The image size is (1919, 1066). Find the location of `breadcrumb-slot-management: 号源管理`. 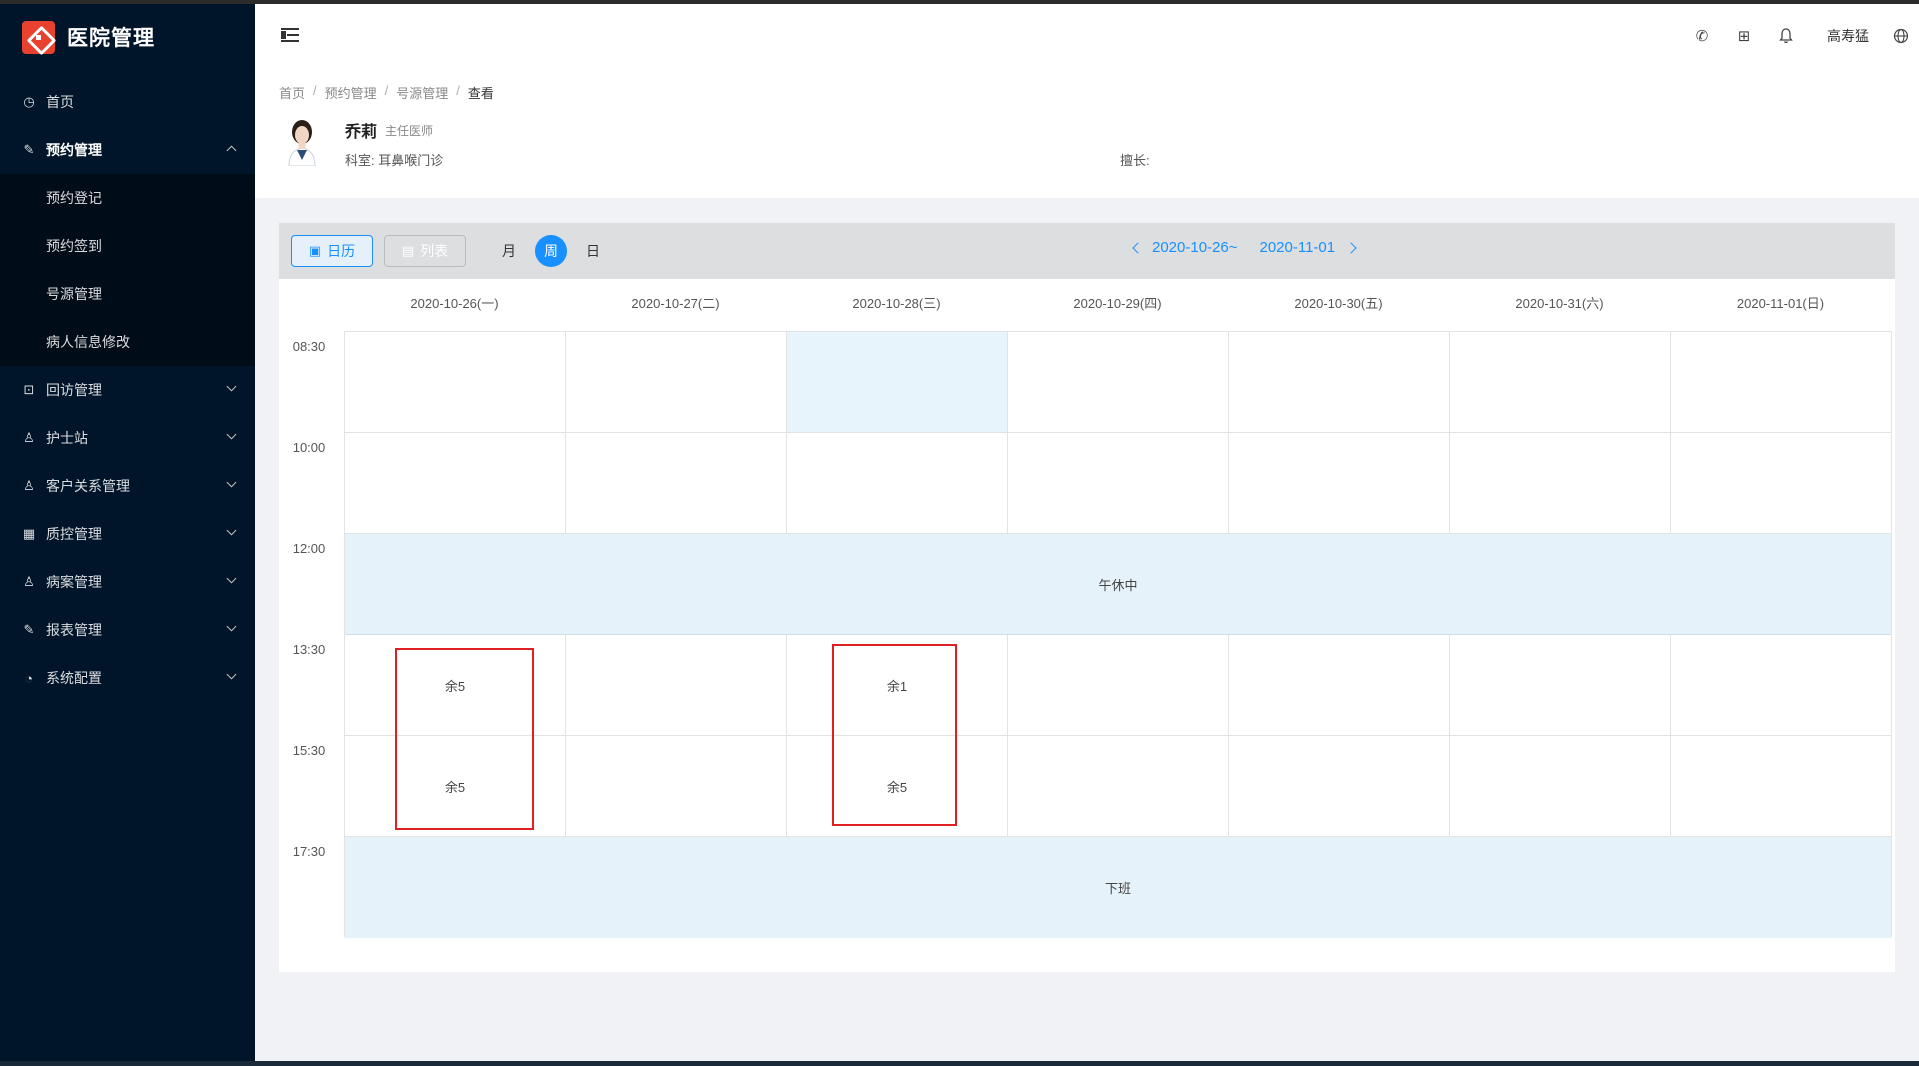

breadcrumb-slot-management: 号源管理 is located at coordinates (422, 92).